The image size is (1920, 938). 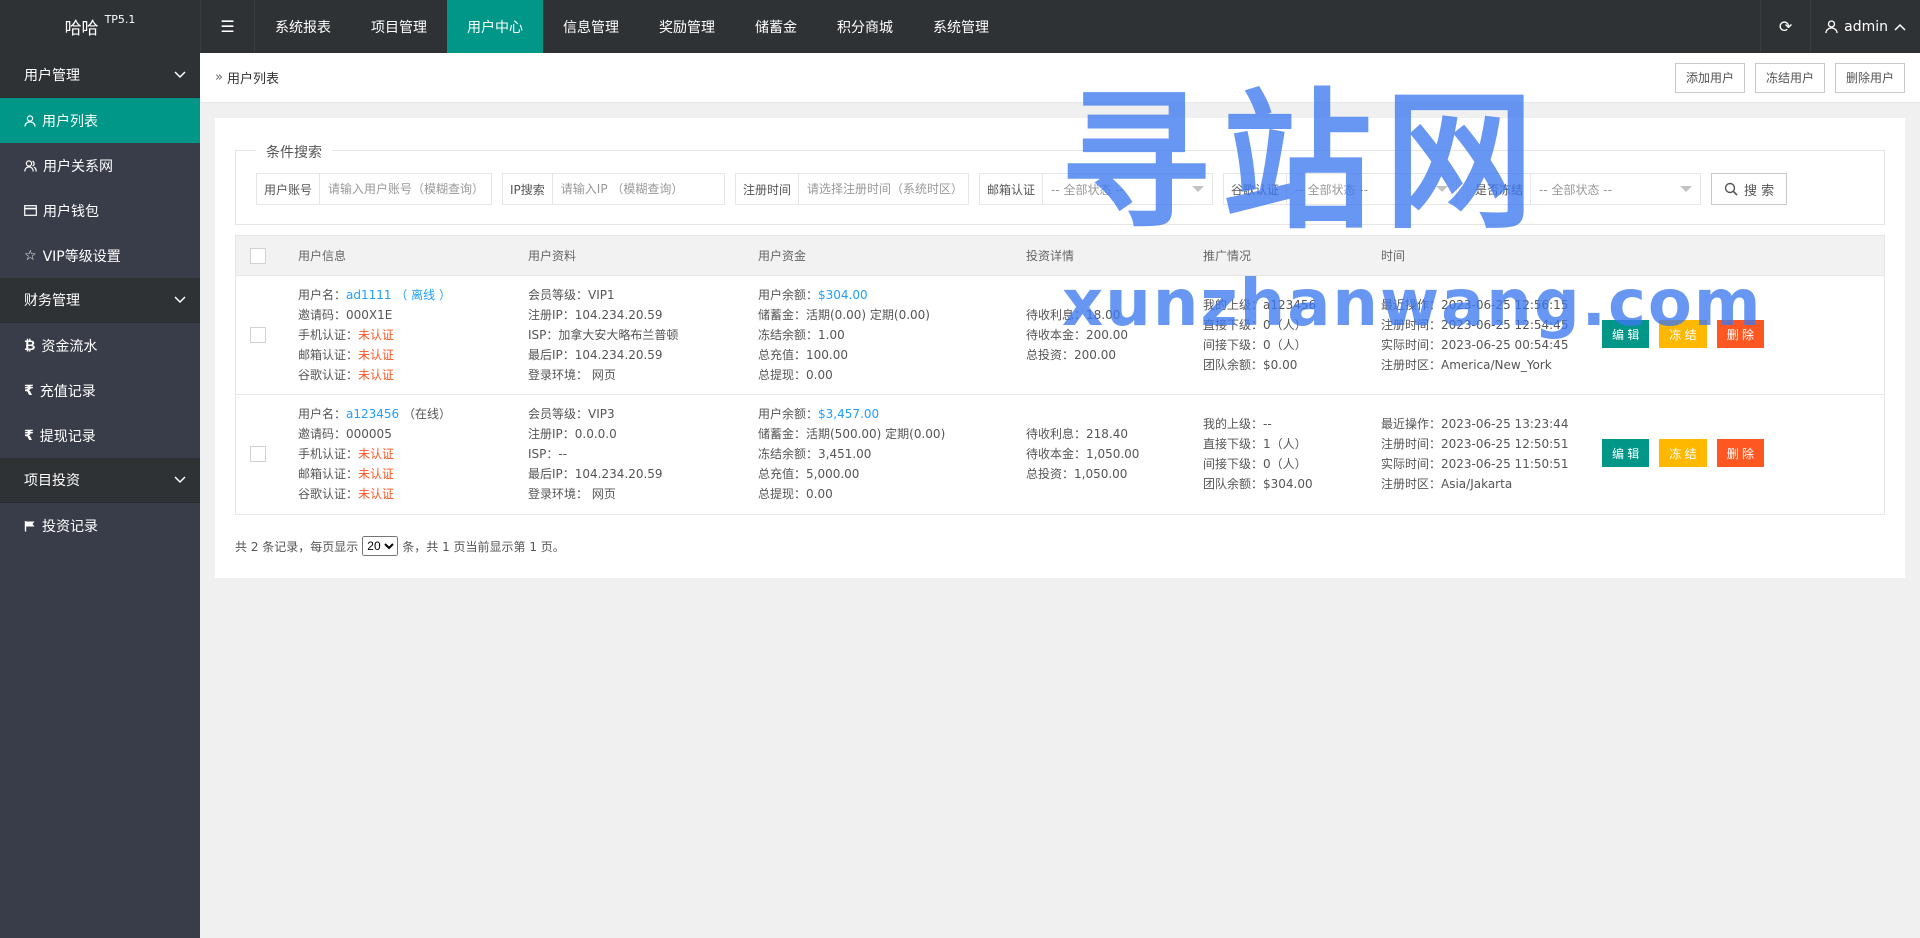 I want to click on isp: ISP：加拿大安大略布兰普顿, so click(x=603, y=335).